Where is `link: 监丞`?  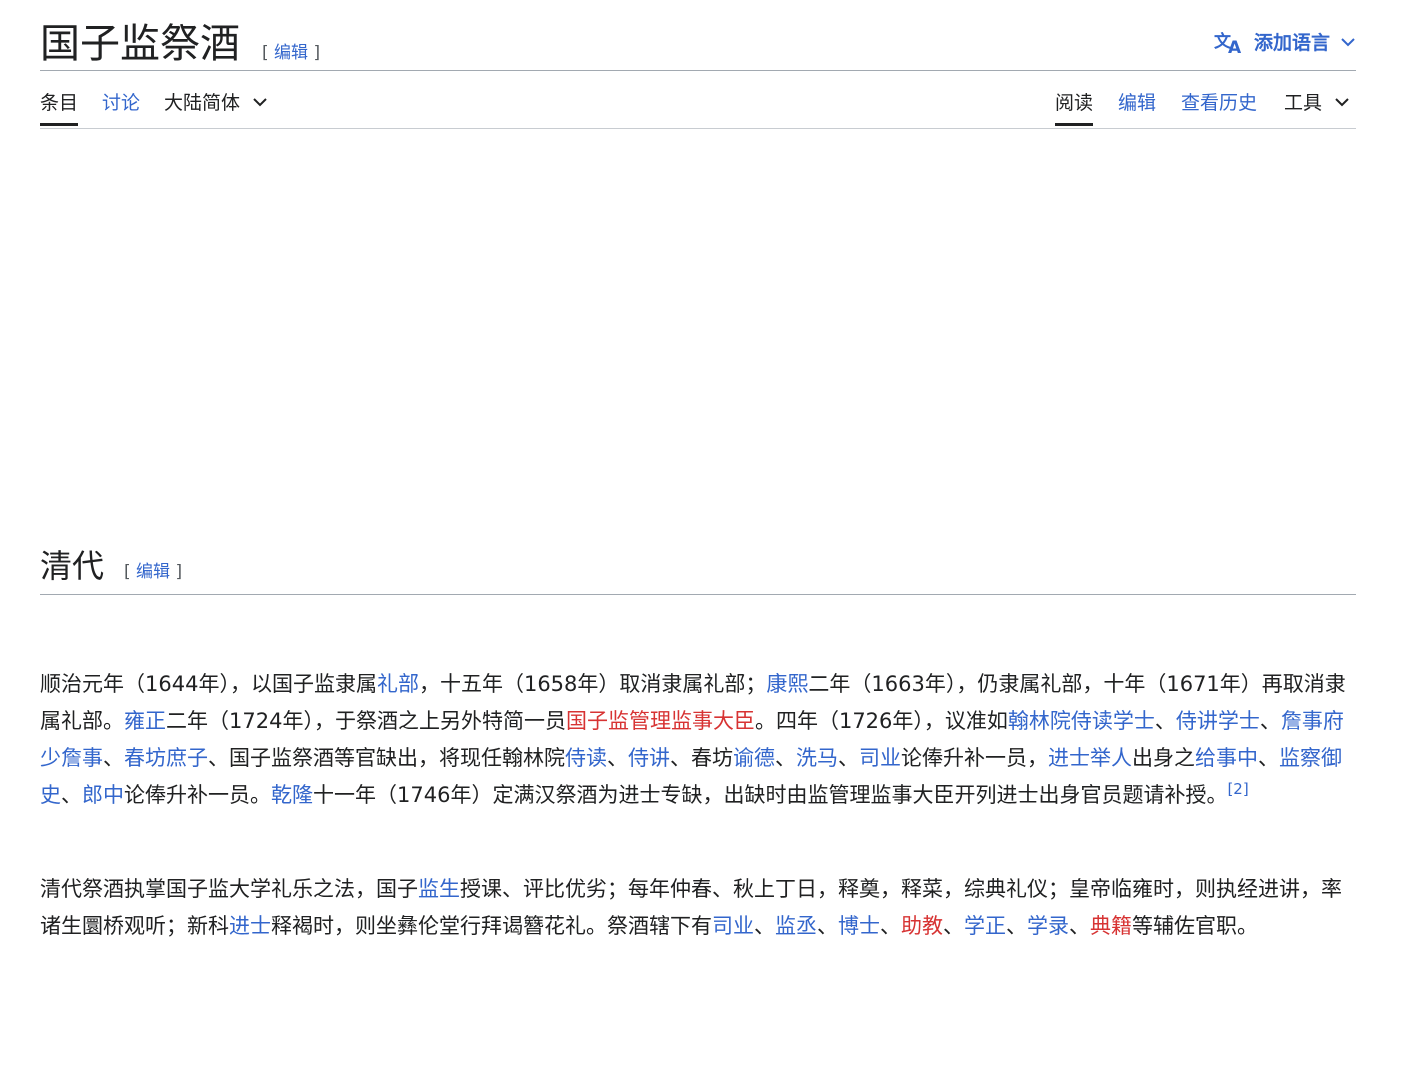 link: 监丞 is located at coordinates (796, 926).